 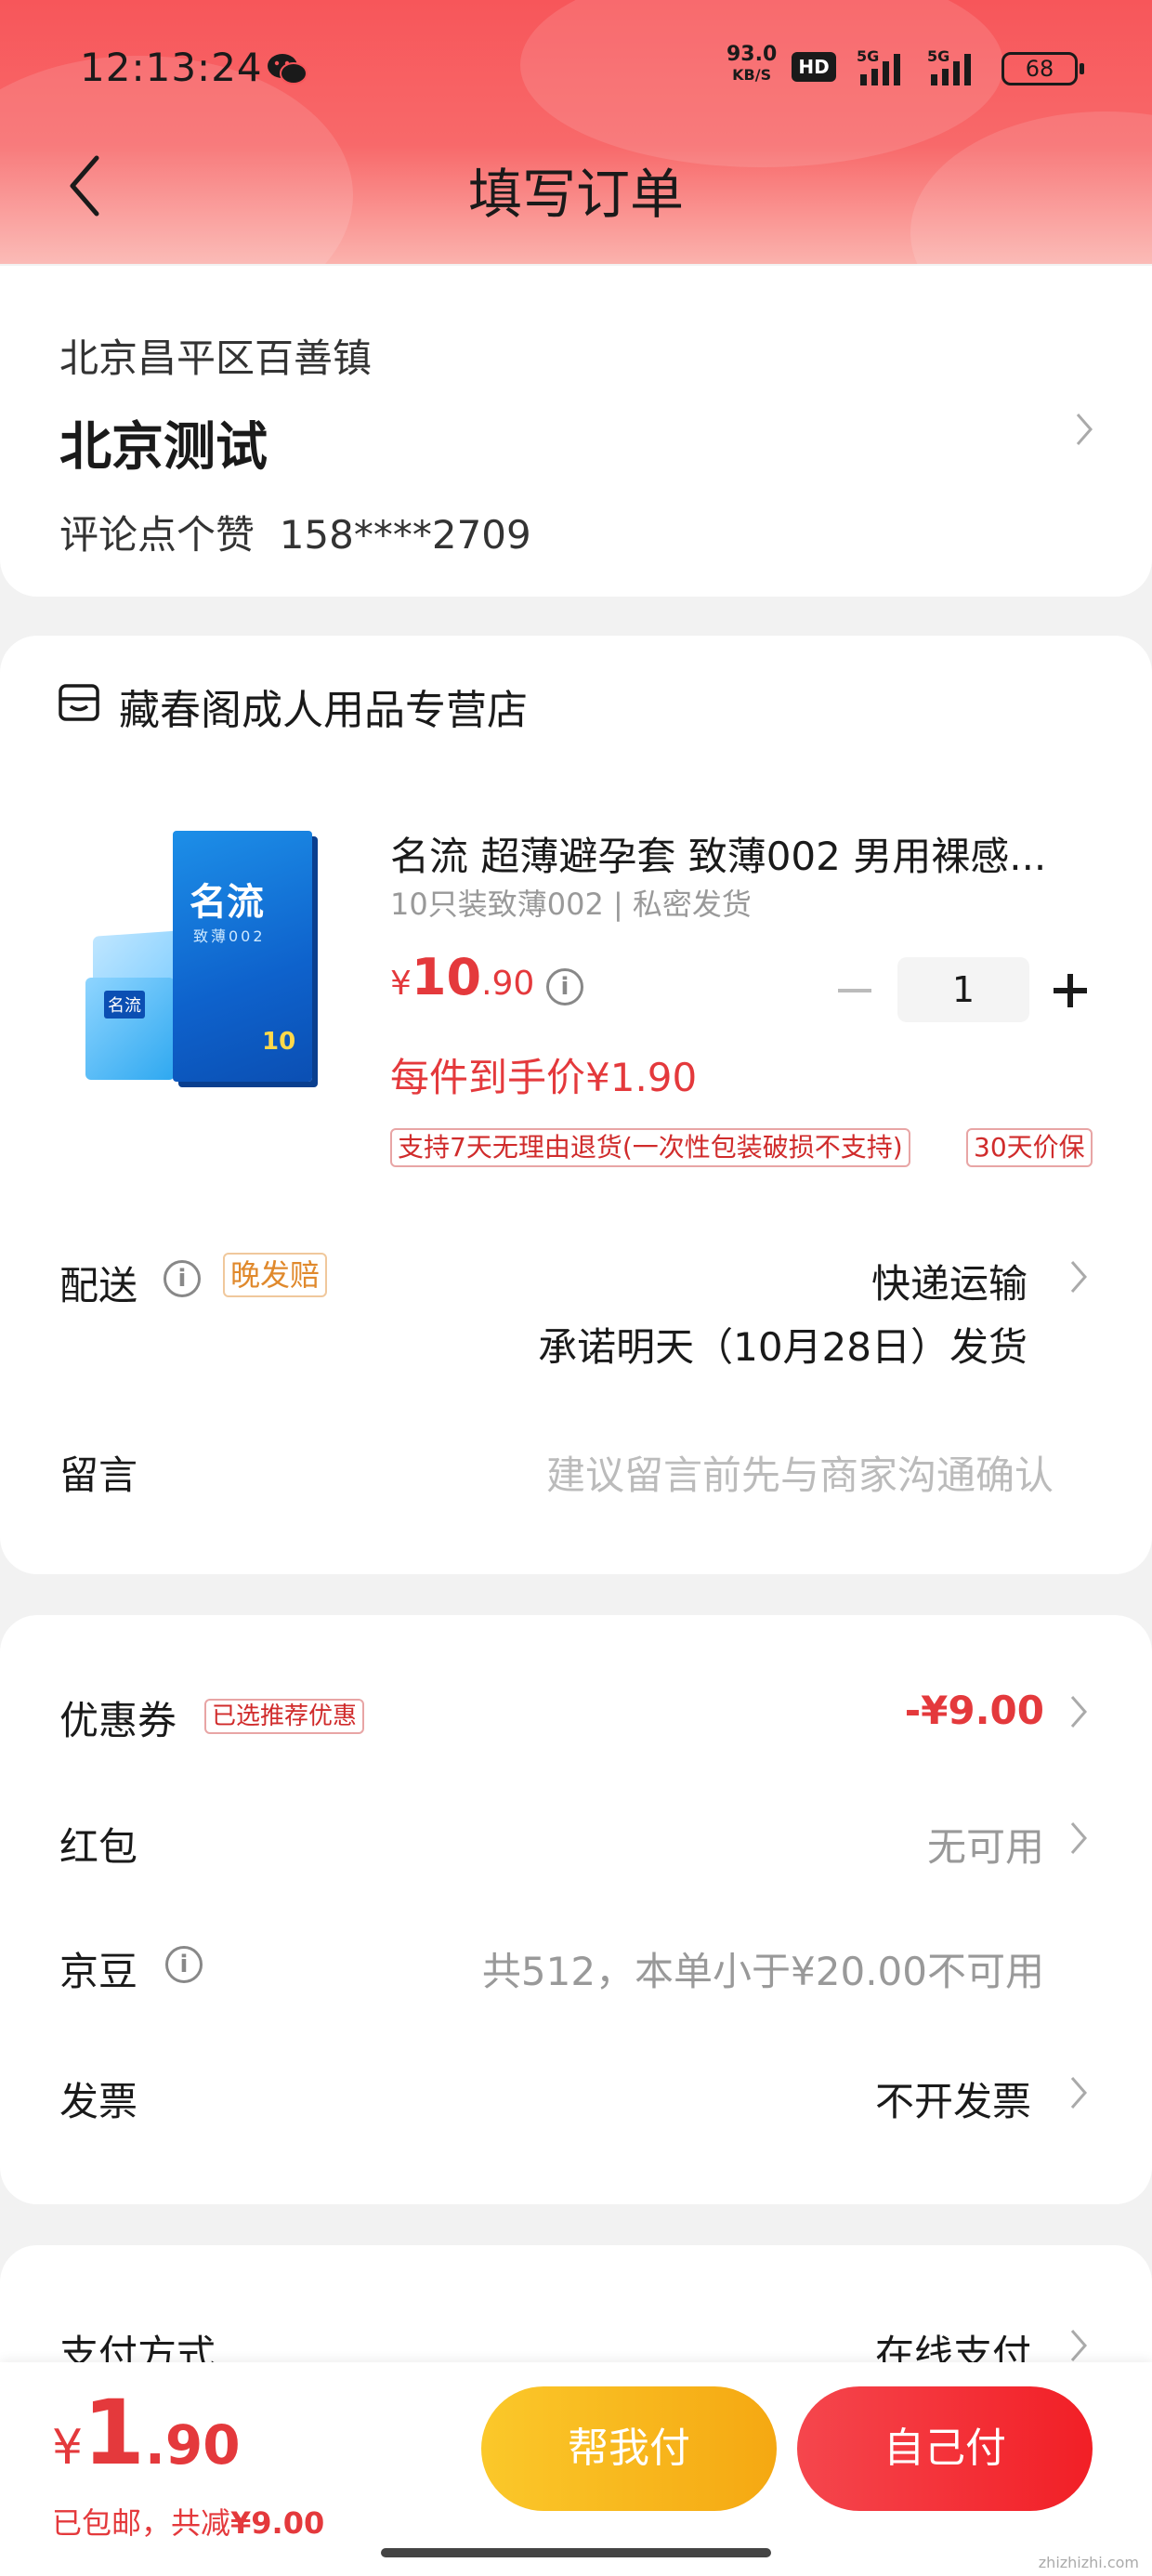 I want to click on address-region: 北京昌平区百善镇, so click(x=216, y=358).